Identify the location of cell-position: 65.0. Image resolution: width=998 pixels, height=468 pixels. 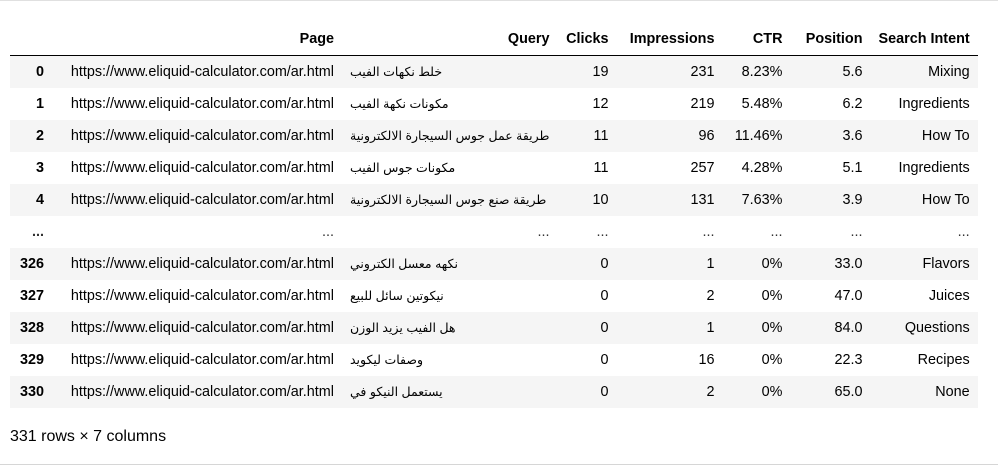
(848, 392).